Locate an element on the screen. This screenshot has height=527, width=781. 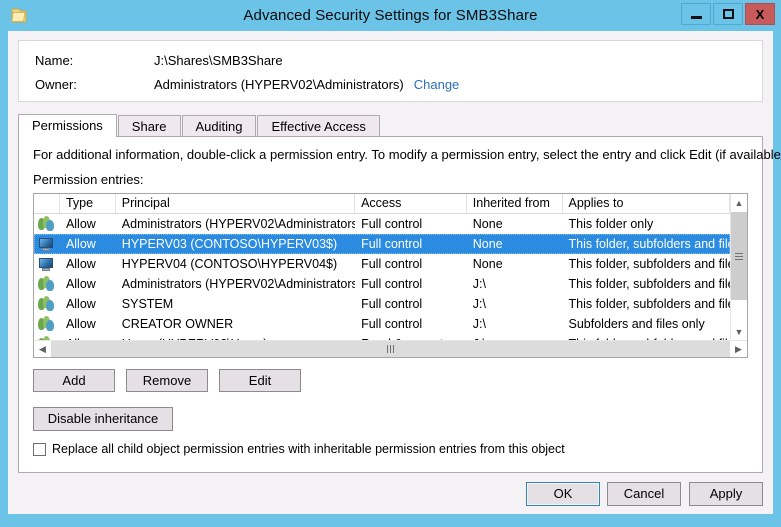
tab-effective-access: Effective Access is located at coordinates (318, 126).